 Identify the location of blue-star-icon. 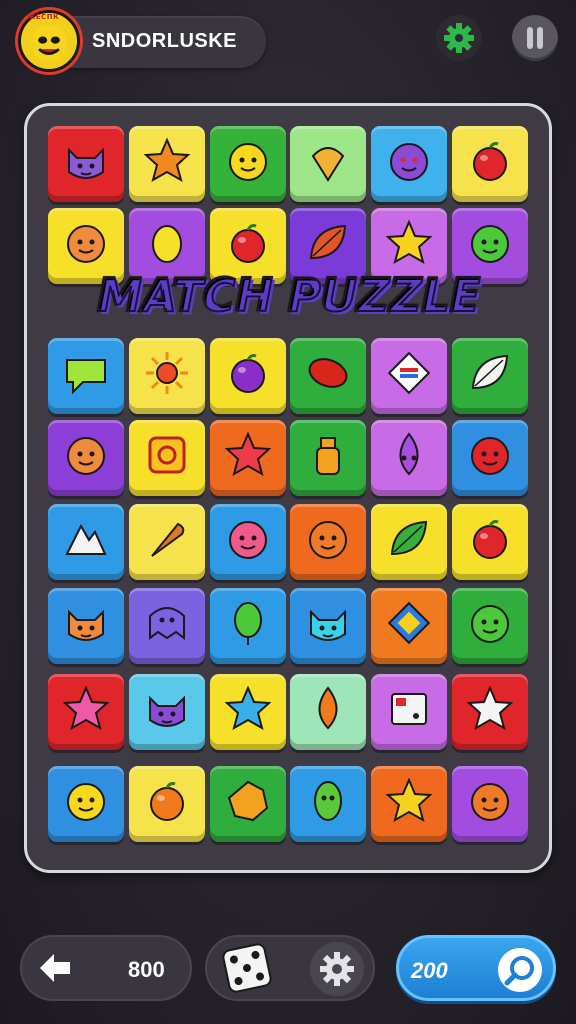
(248, 708).